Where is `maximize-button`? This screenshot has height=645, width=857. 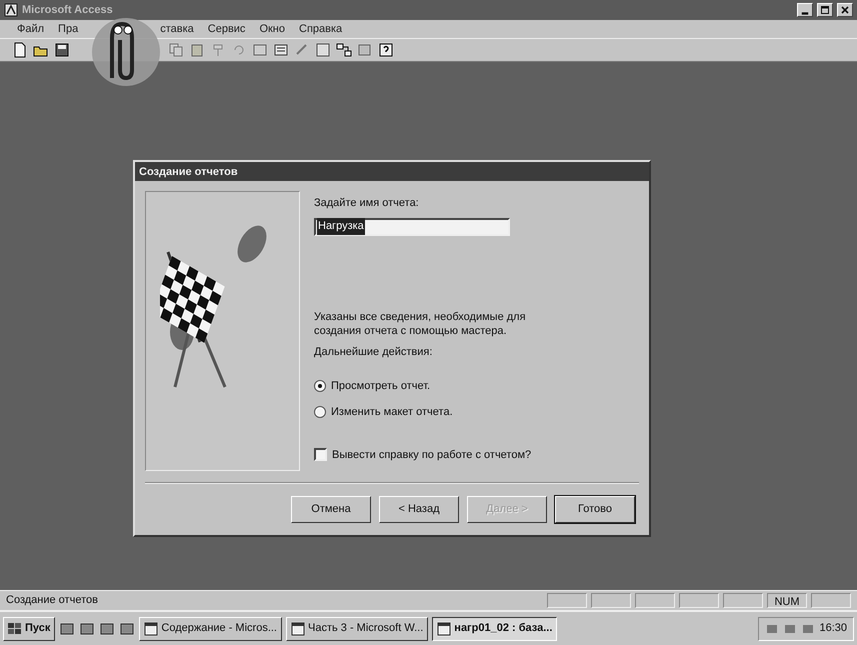
maximize-button is located at coordinates (825, 10).